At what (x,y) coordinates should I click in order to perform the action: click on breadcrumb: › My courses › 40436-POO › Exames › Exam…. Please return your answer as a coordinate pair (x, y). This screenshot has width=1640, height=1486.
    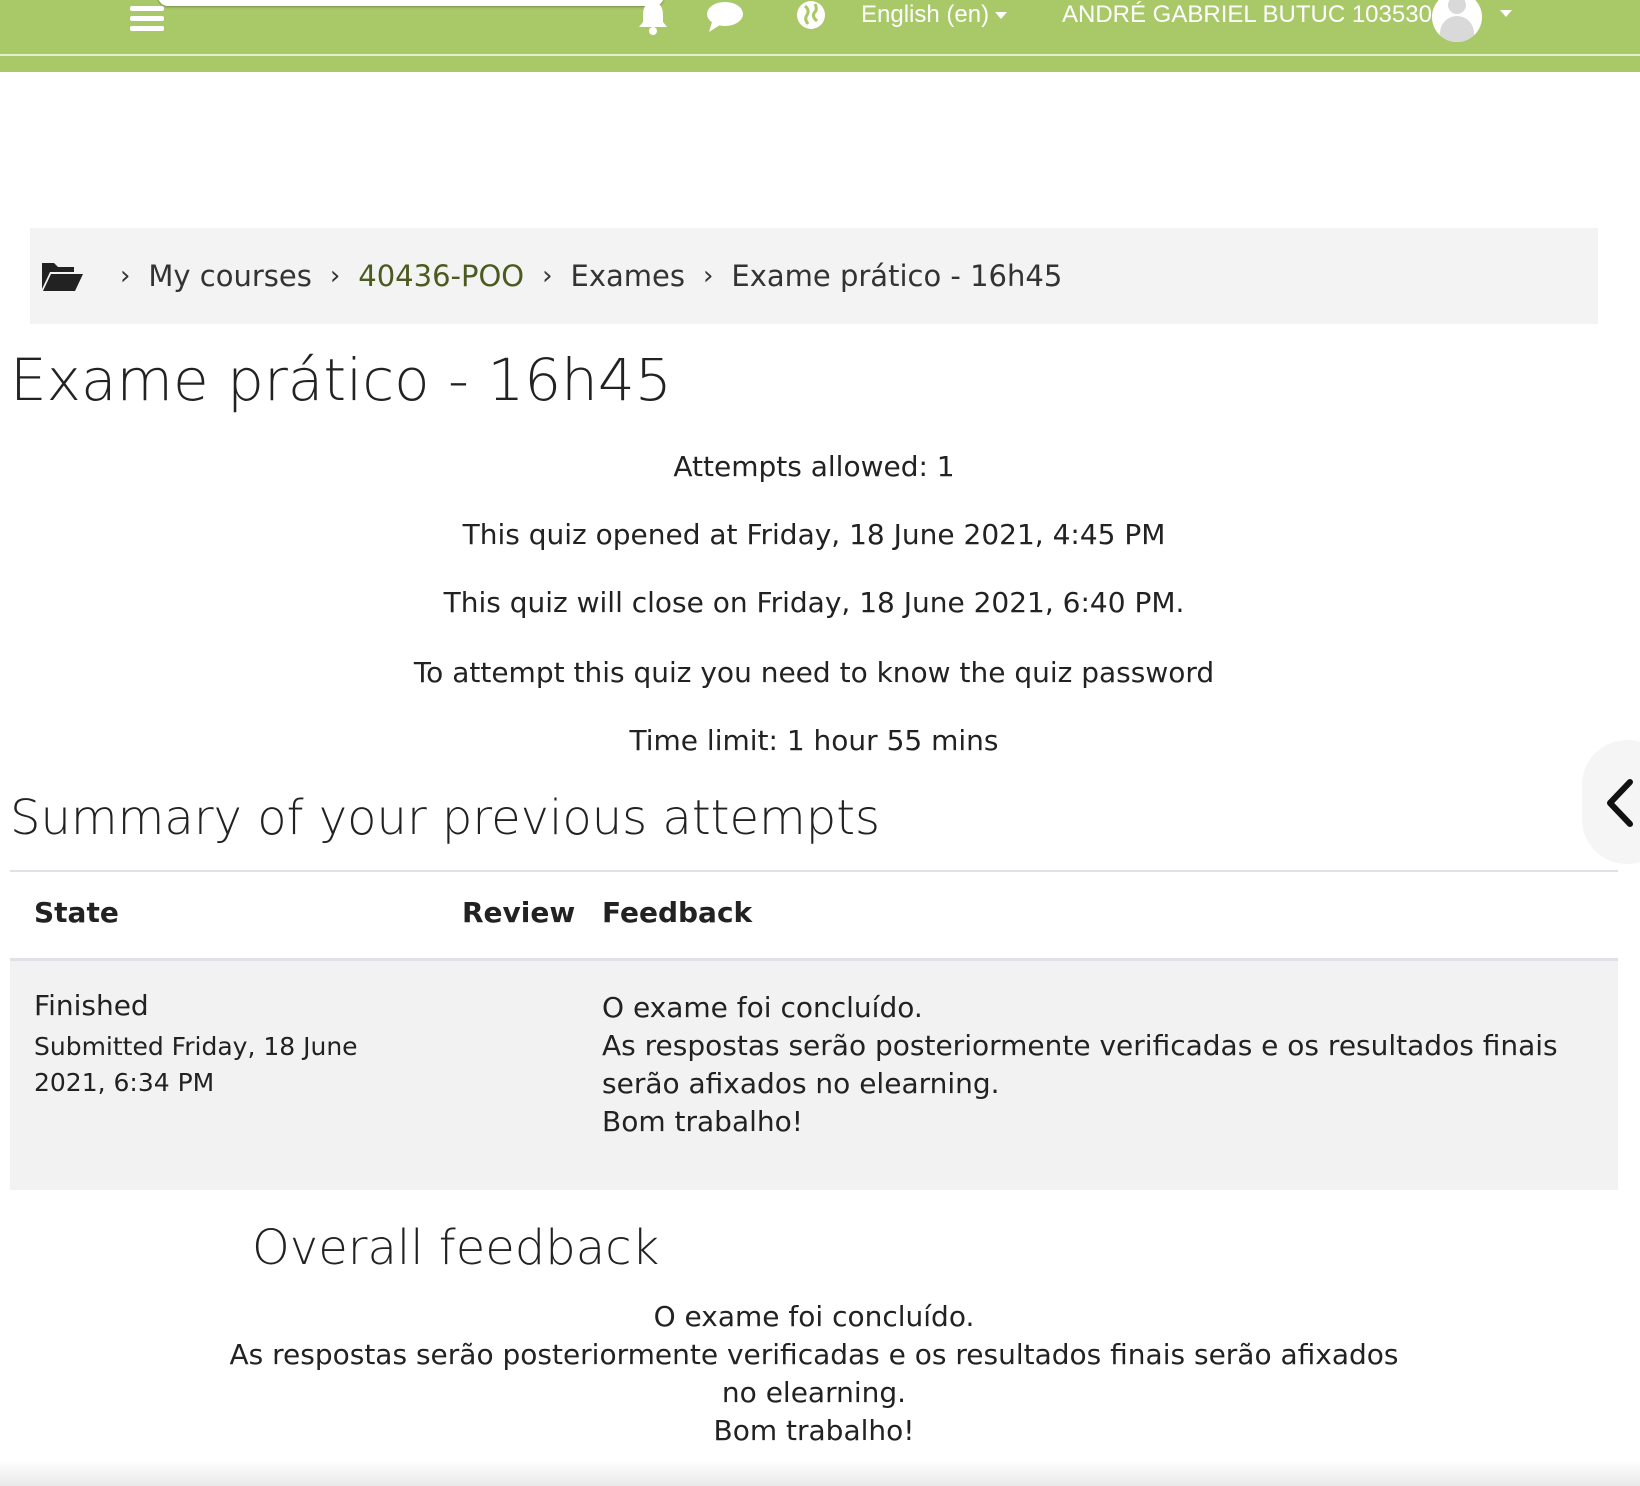
    Looking at the image, I should click on (814, 276).